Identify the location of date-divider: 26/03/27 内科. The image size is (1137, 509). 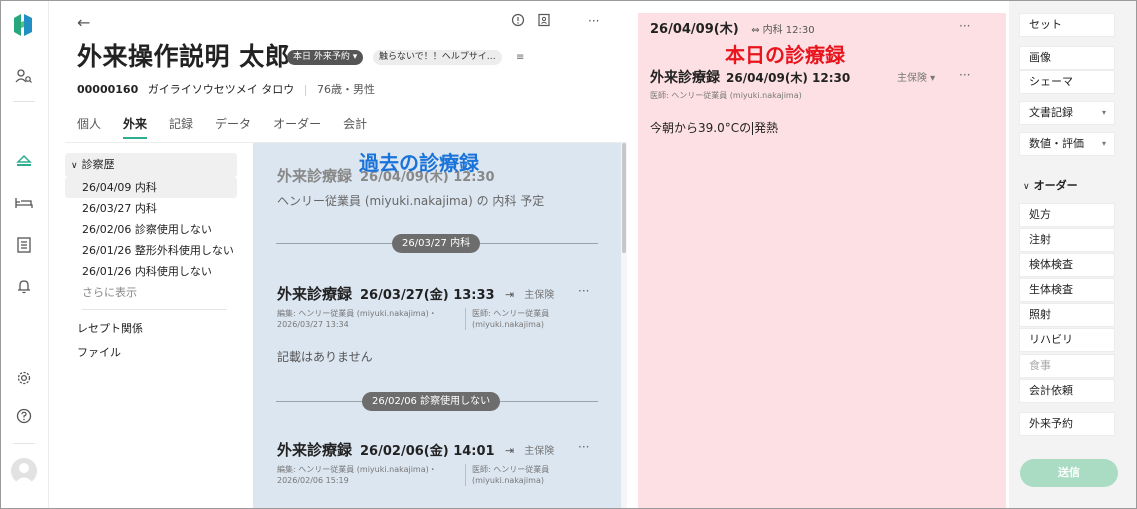
(437, 244).